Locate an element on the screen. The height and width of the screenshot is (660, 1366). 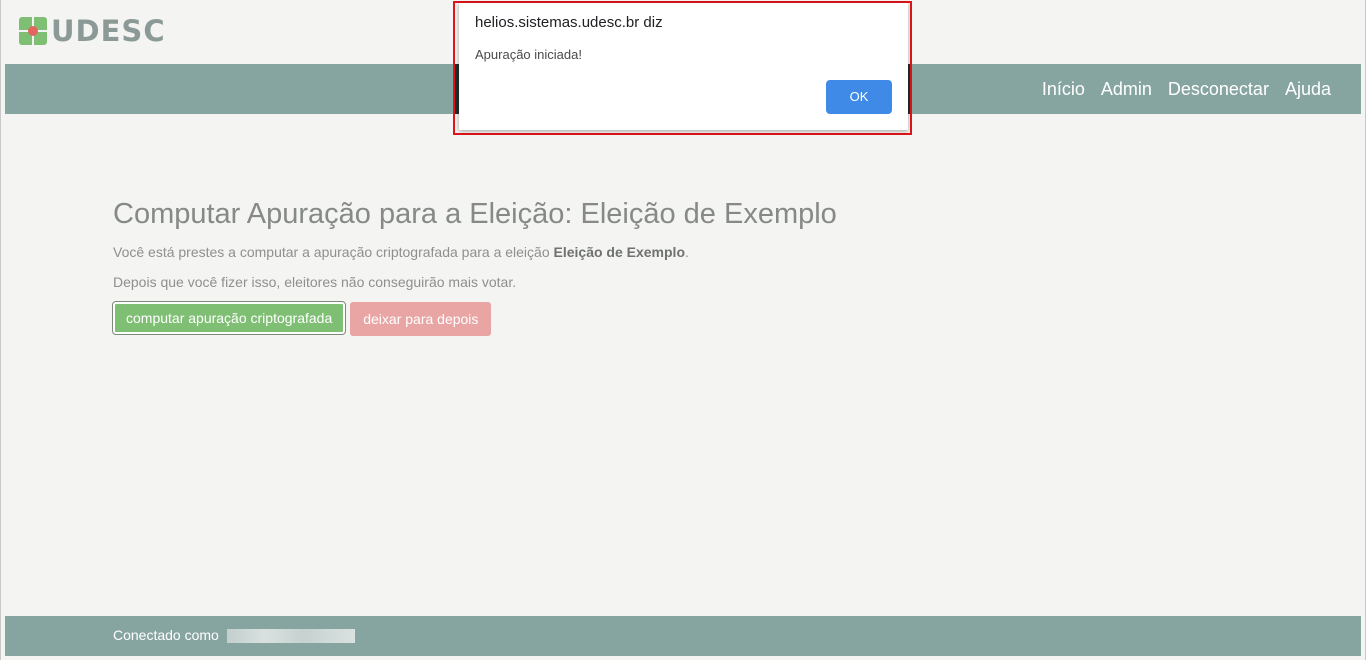
nav-item-desconectar: Desconectar is located at coordinates (1218, 89).